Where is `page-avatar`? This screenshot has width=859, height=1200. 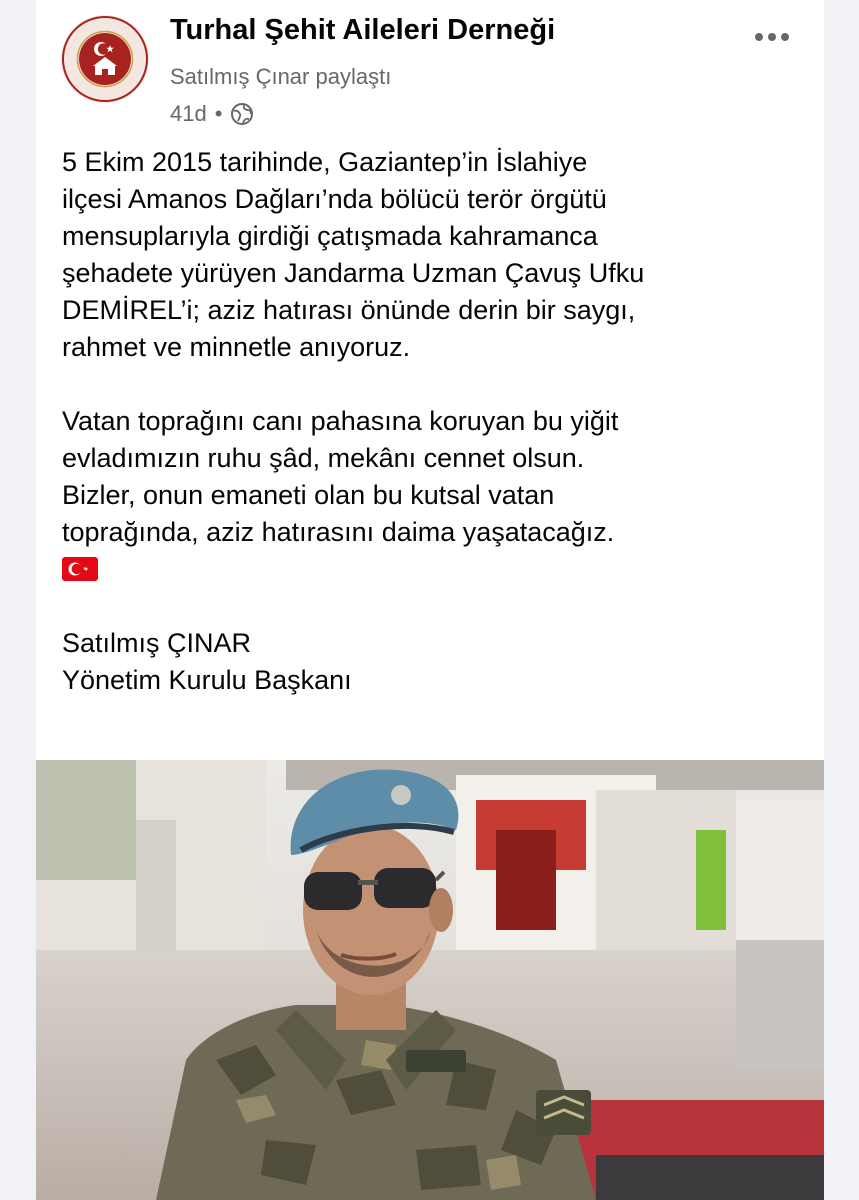
page-avatar is located at coordinates (105, 59).